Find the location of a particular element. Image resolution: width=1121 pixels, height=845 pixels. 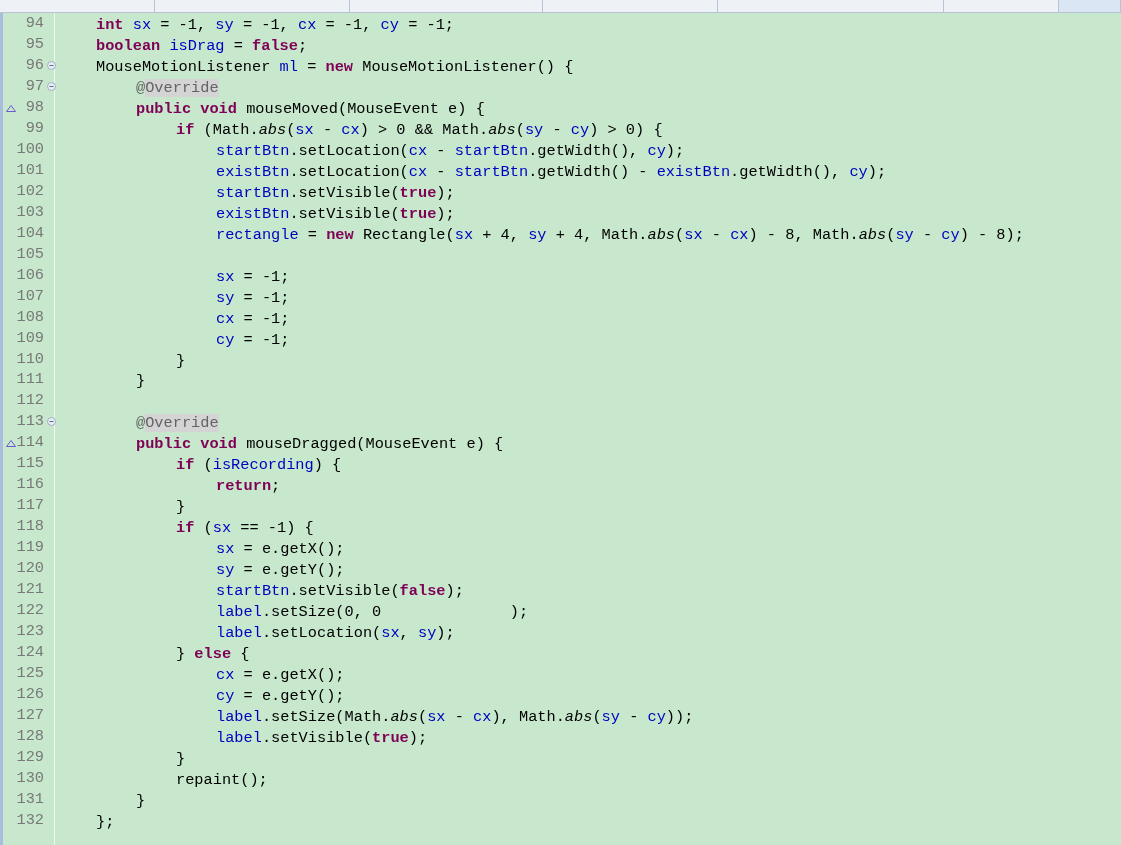

code-line: MouseMotionListener ml = new MouseMotionListener() { is located at coordinates (335, 67).